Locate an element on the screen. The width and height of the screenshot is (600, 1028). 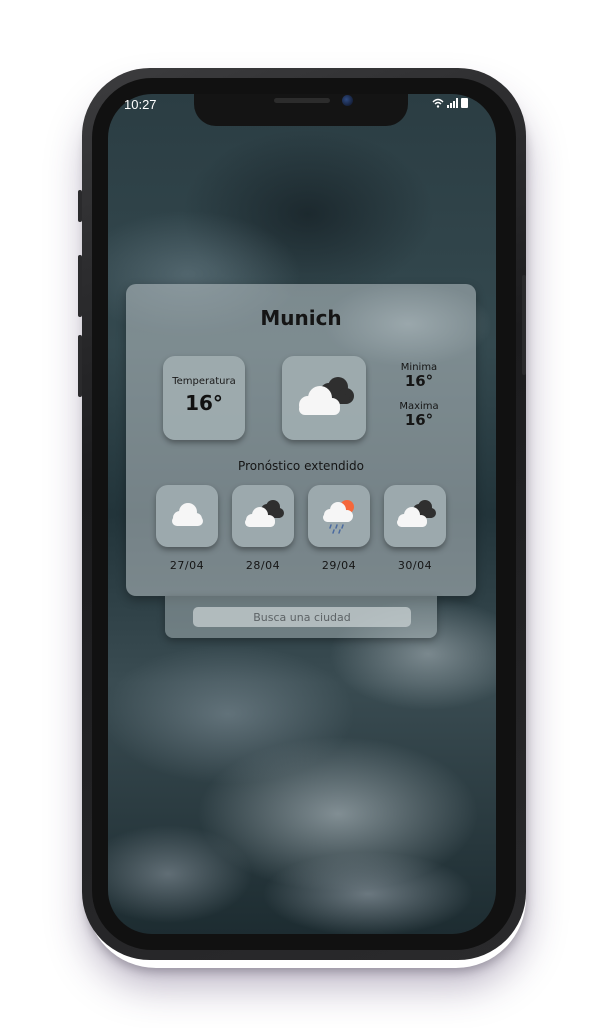
temperature-tile: Temperatura 16° is located at coordinates (204, 398).